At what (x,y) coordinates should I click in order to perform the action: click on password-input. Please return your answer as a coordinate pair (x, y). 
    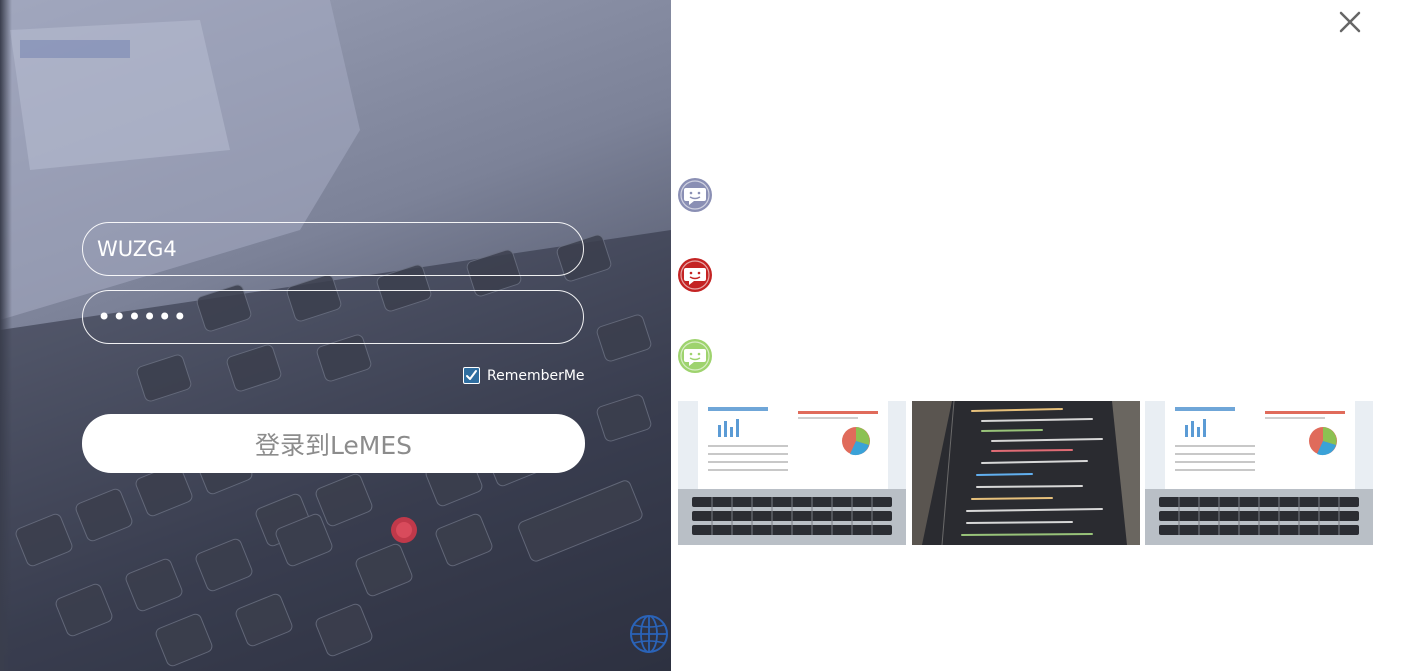
    Looking at the image, I should click on (333, 317).